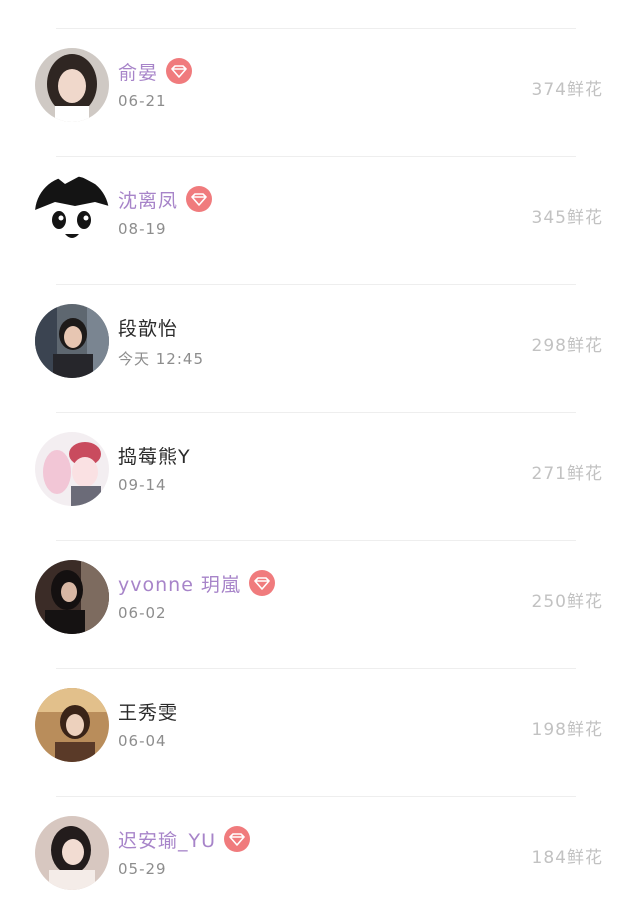 The width and height of the screenshot is (640, 924). What do you see at coordinates (567, 346) in the screenshot?
I see `flower-count: 298鲜花` at bounding box center [567, 346].